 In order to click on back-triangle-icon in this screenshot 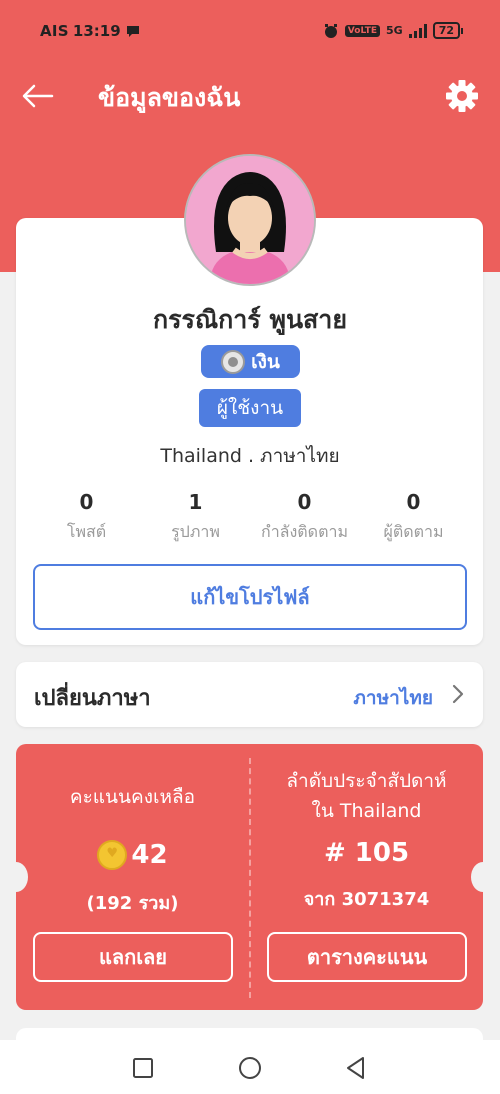, I will do `click(356, 1068)`.